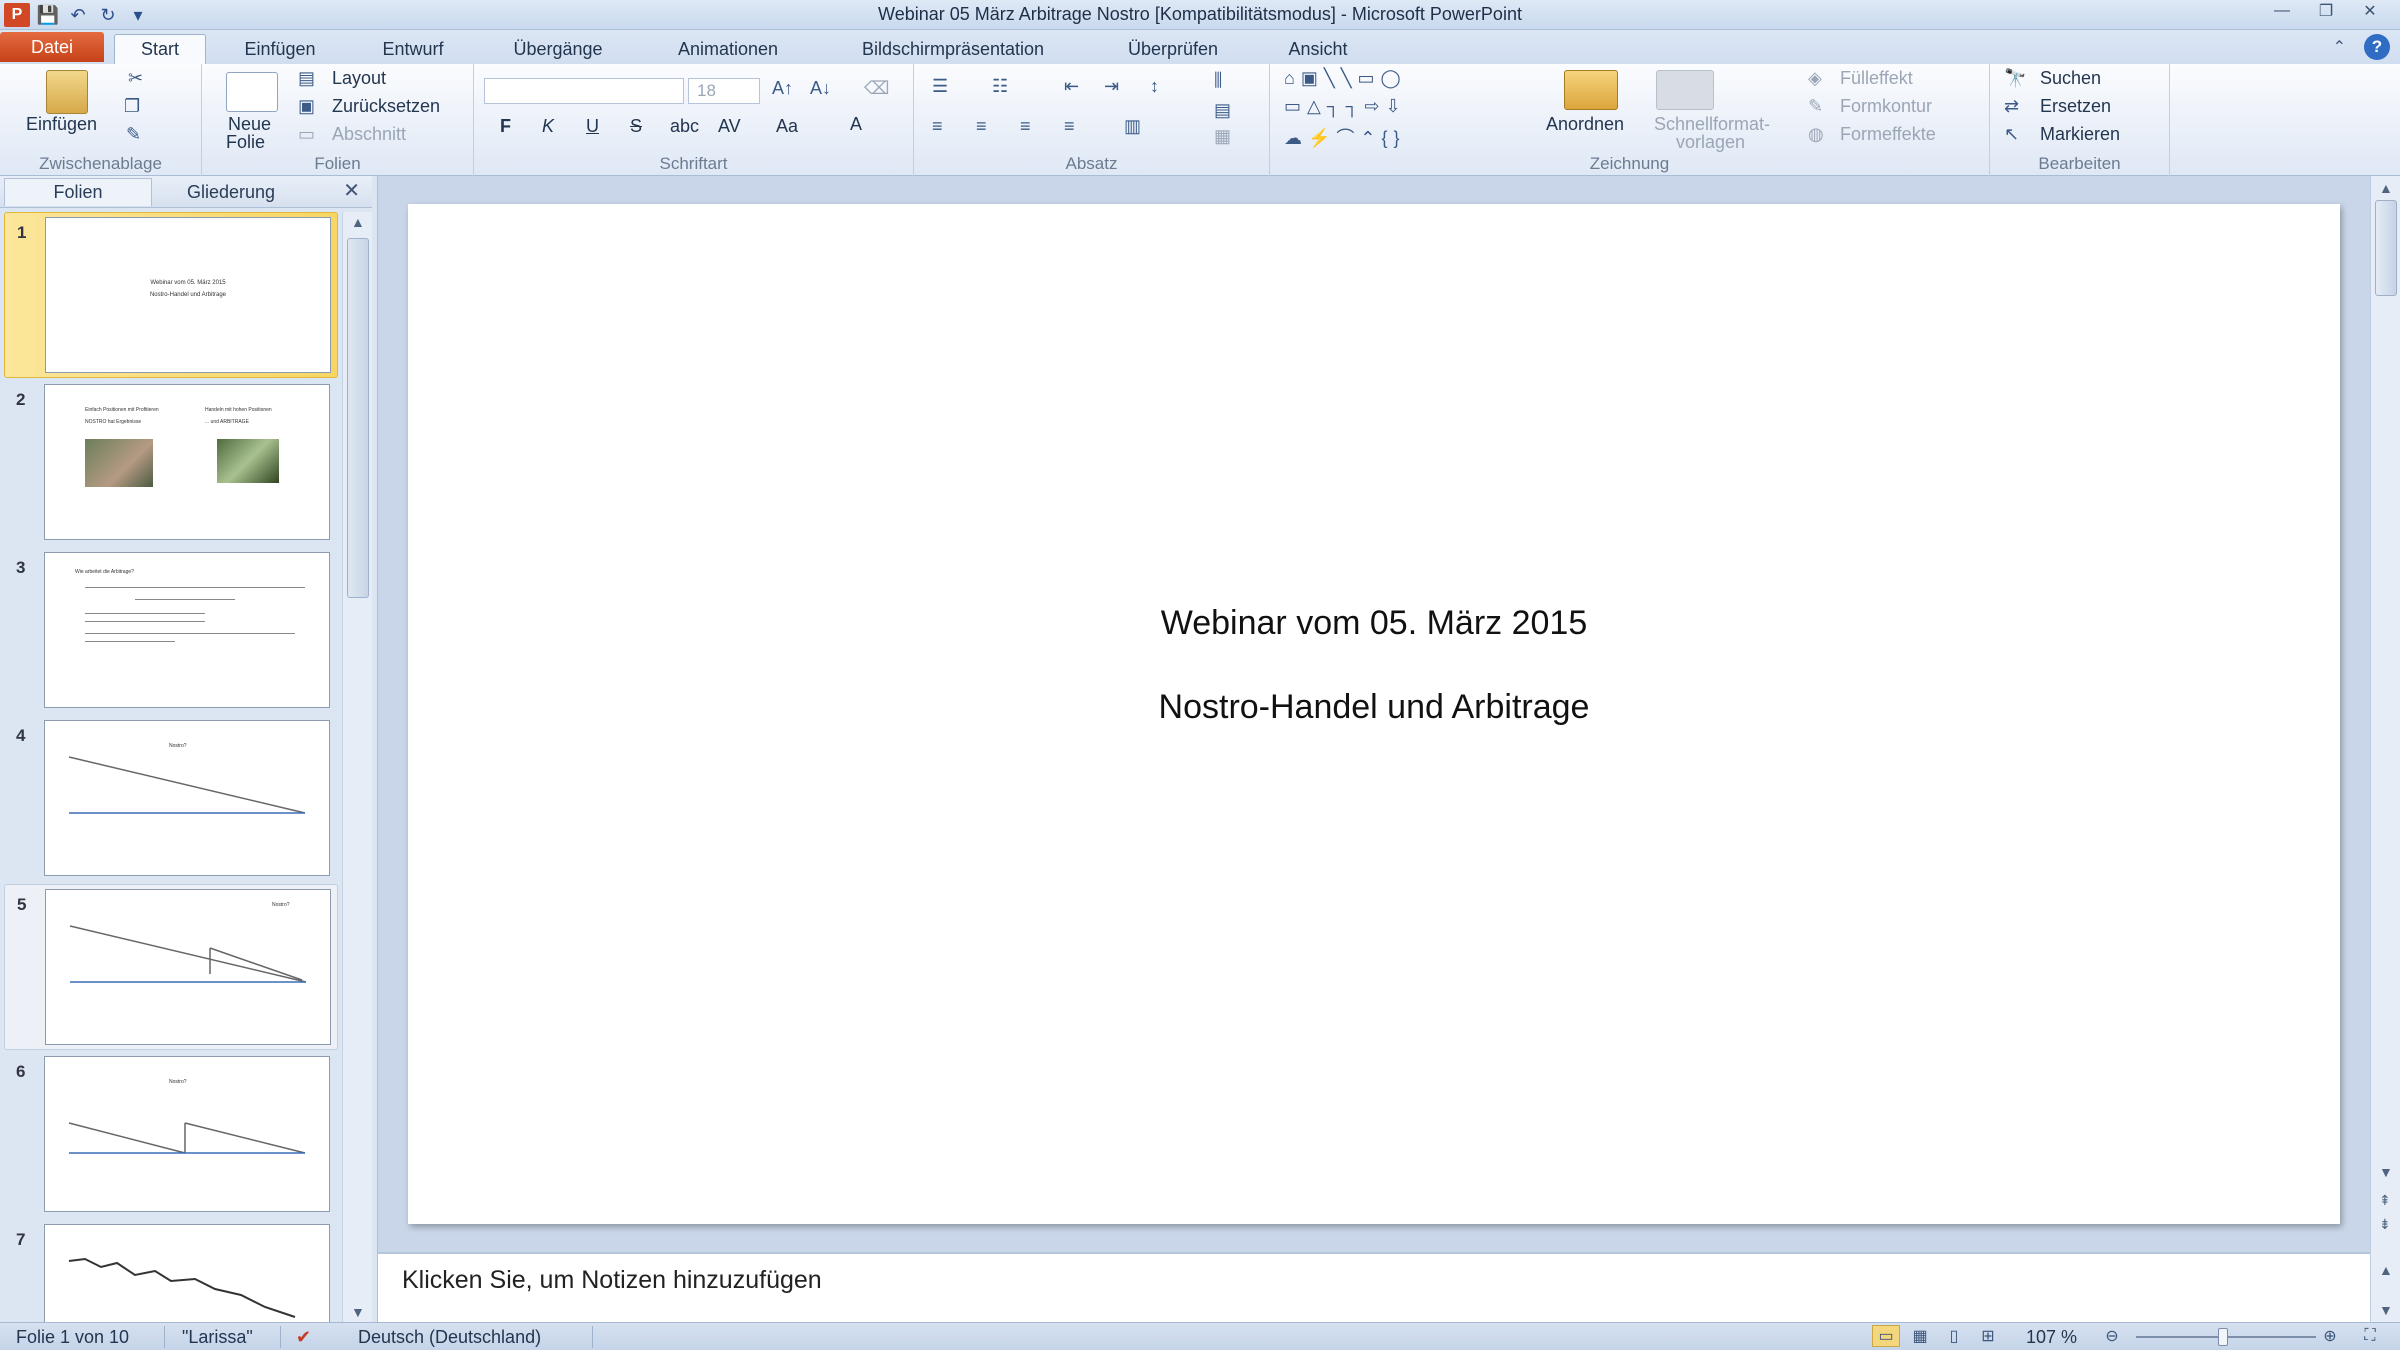 The height and width of the screenshot is (1350, 2400). I want to click on font-color-button: A, so click(856, 124).